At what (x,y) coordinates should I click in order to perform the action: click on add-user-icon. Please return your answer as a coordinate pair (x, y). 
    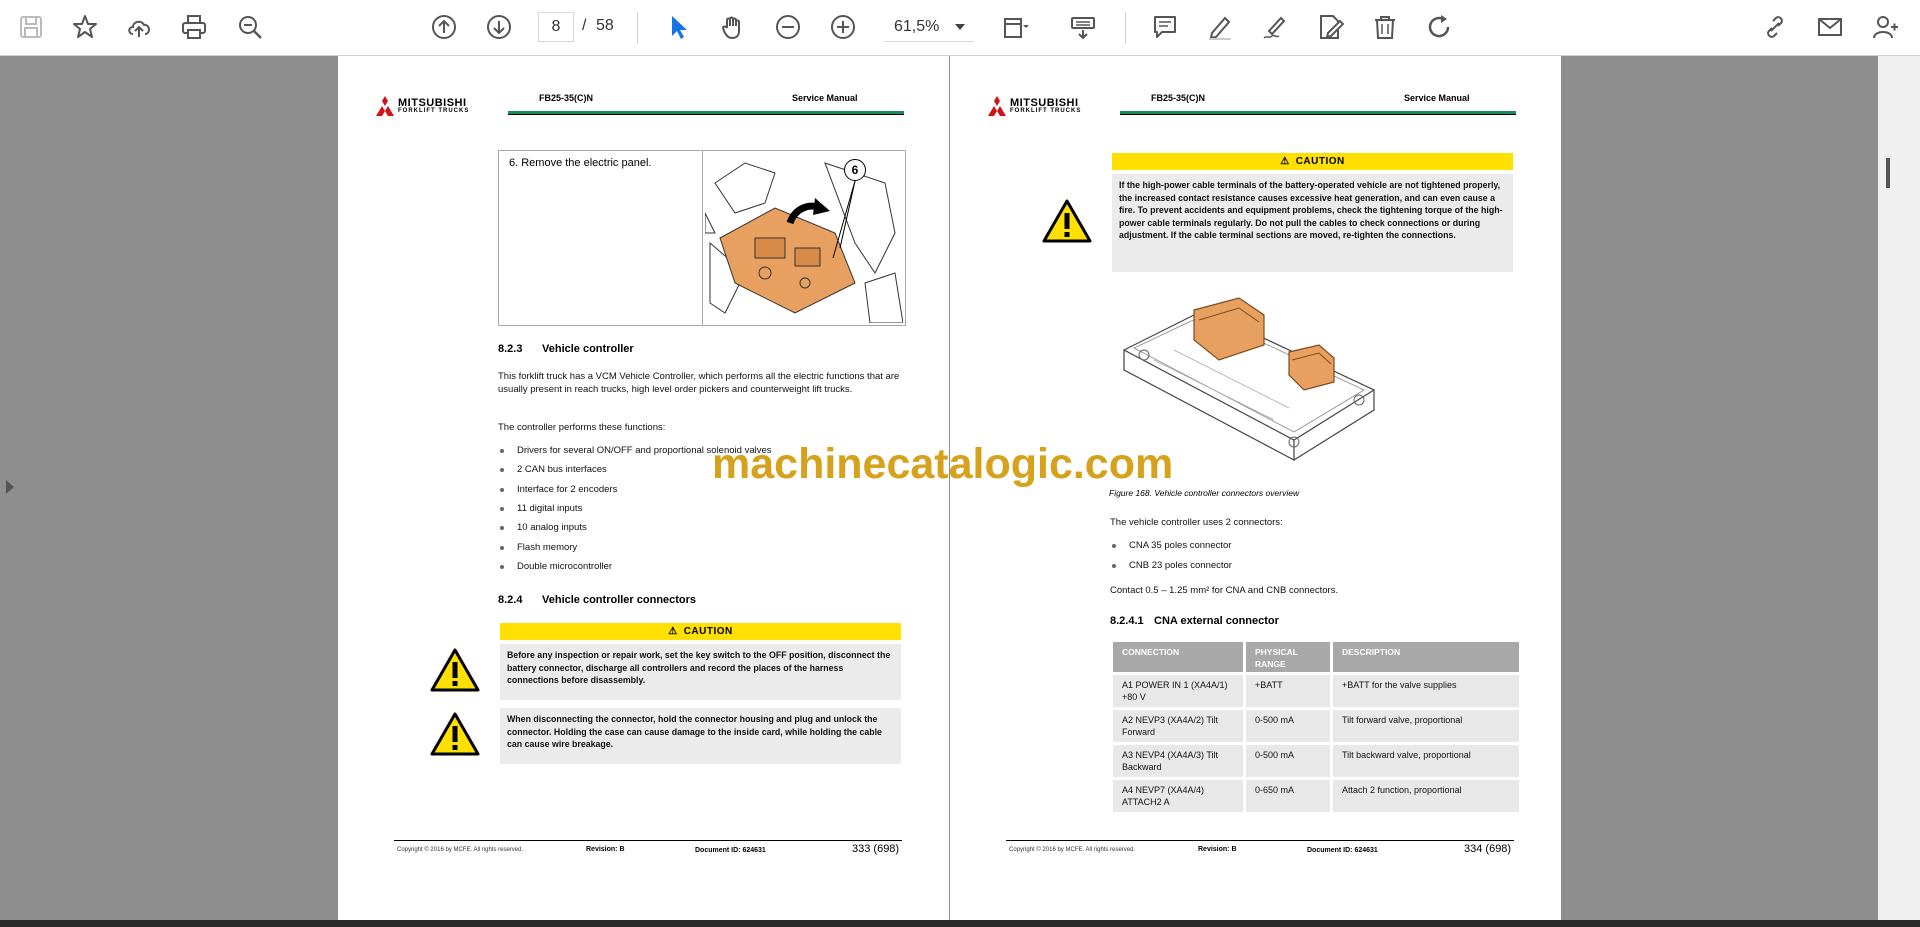
    Looking at the image, I should click on (1885, 27).